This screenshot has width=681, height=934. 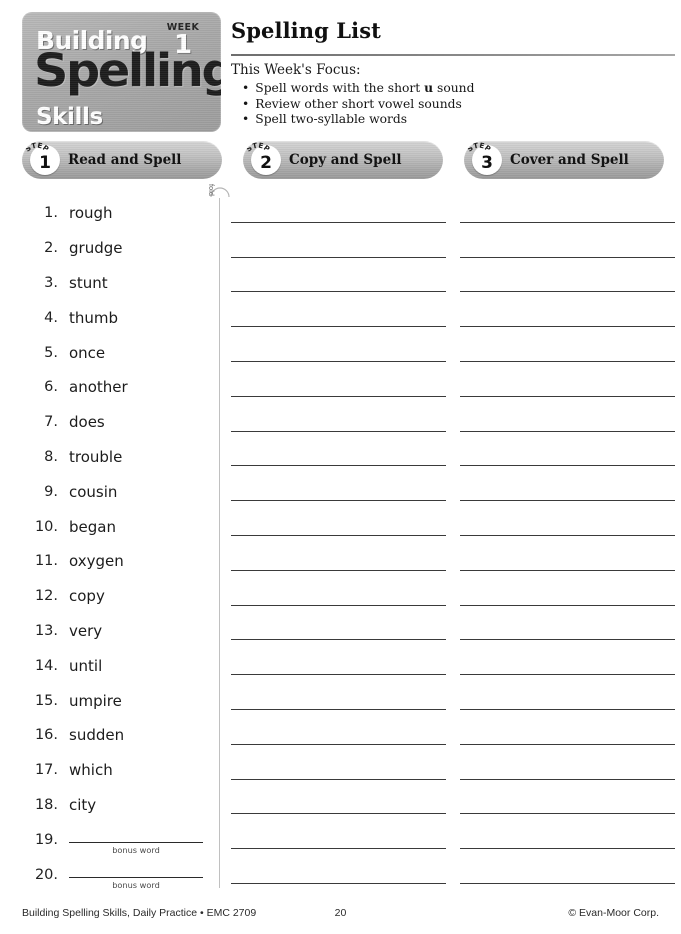 I want to click on word-text: once, so click(x=87, y=352).